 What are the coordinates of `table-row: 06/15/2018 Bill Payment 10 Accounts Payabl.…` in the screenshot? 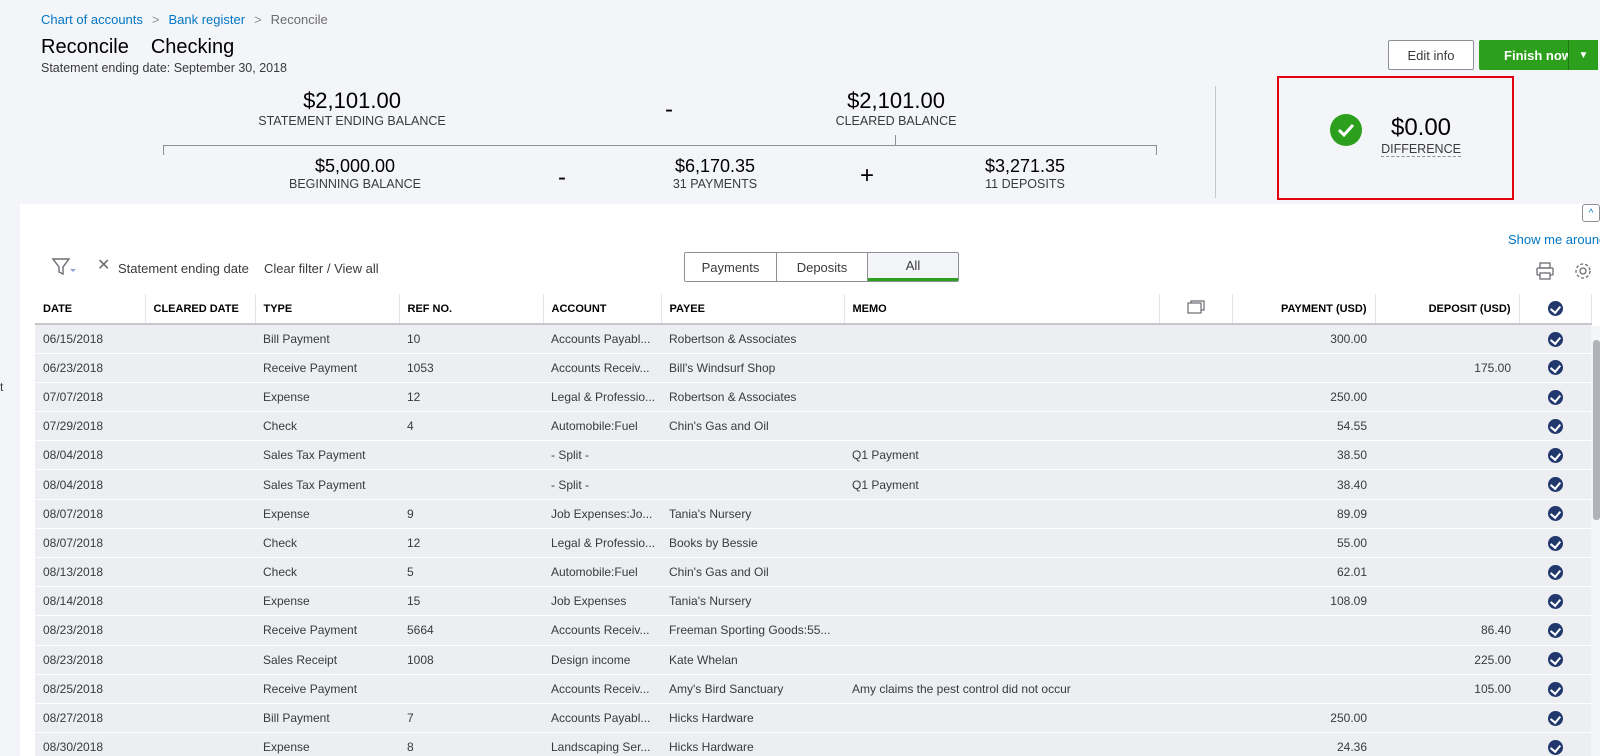 It's located at (813, 339).